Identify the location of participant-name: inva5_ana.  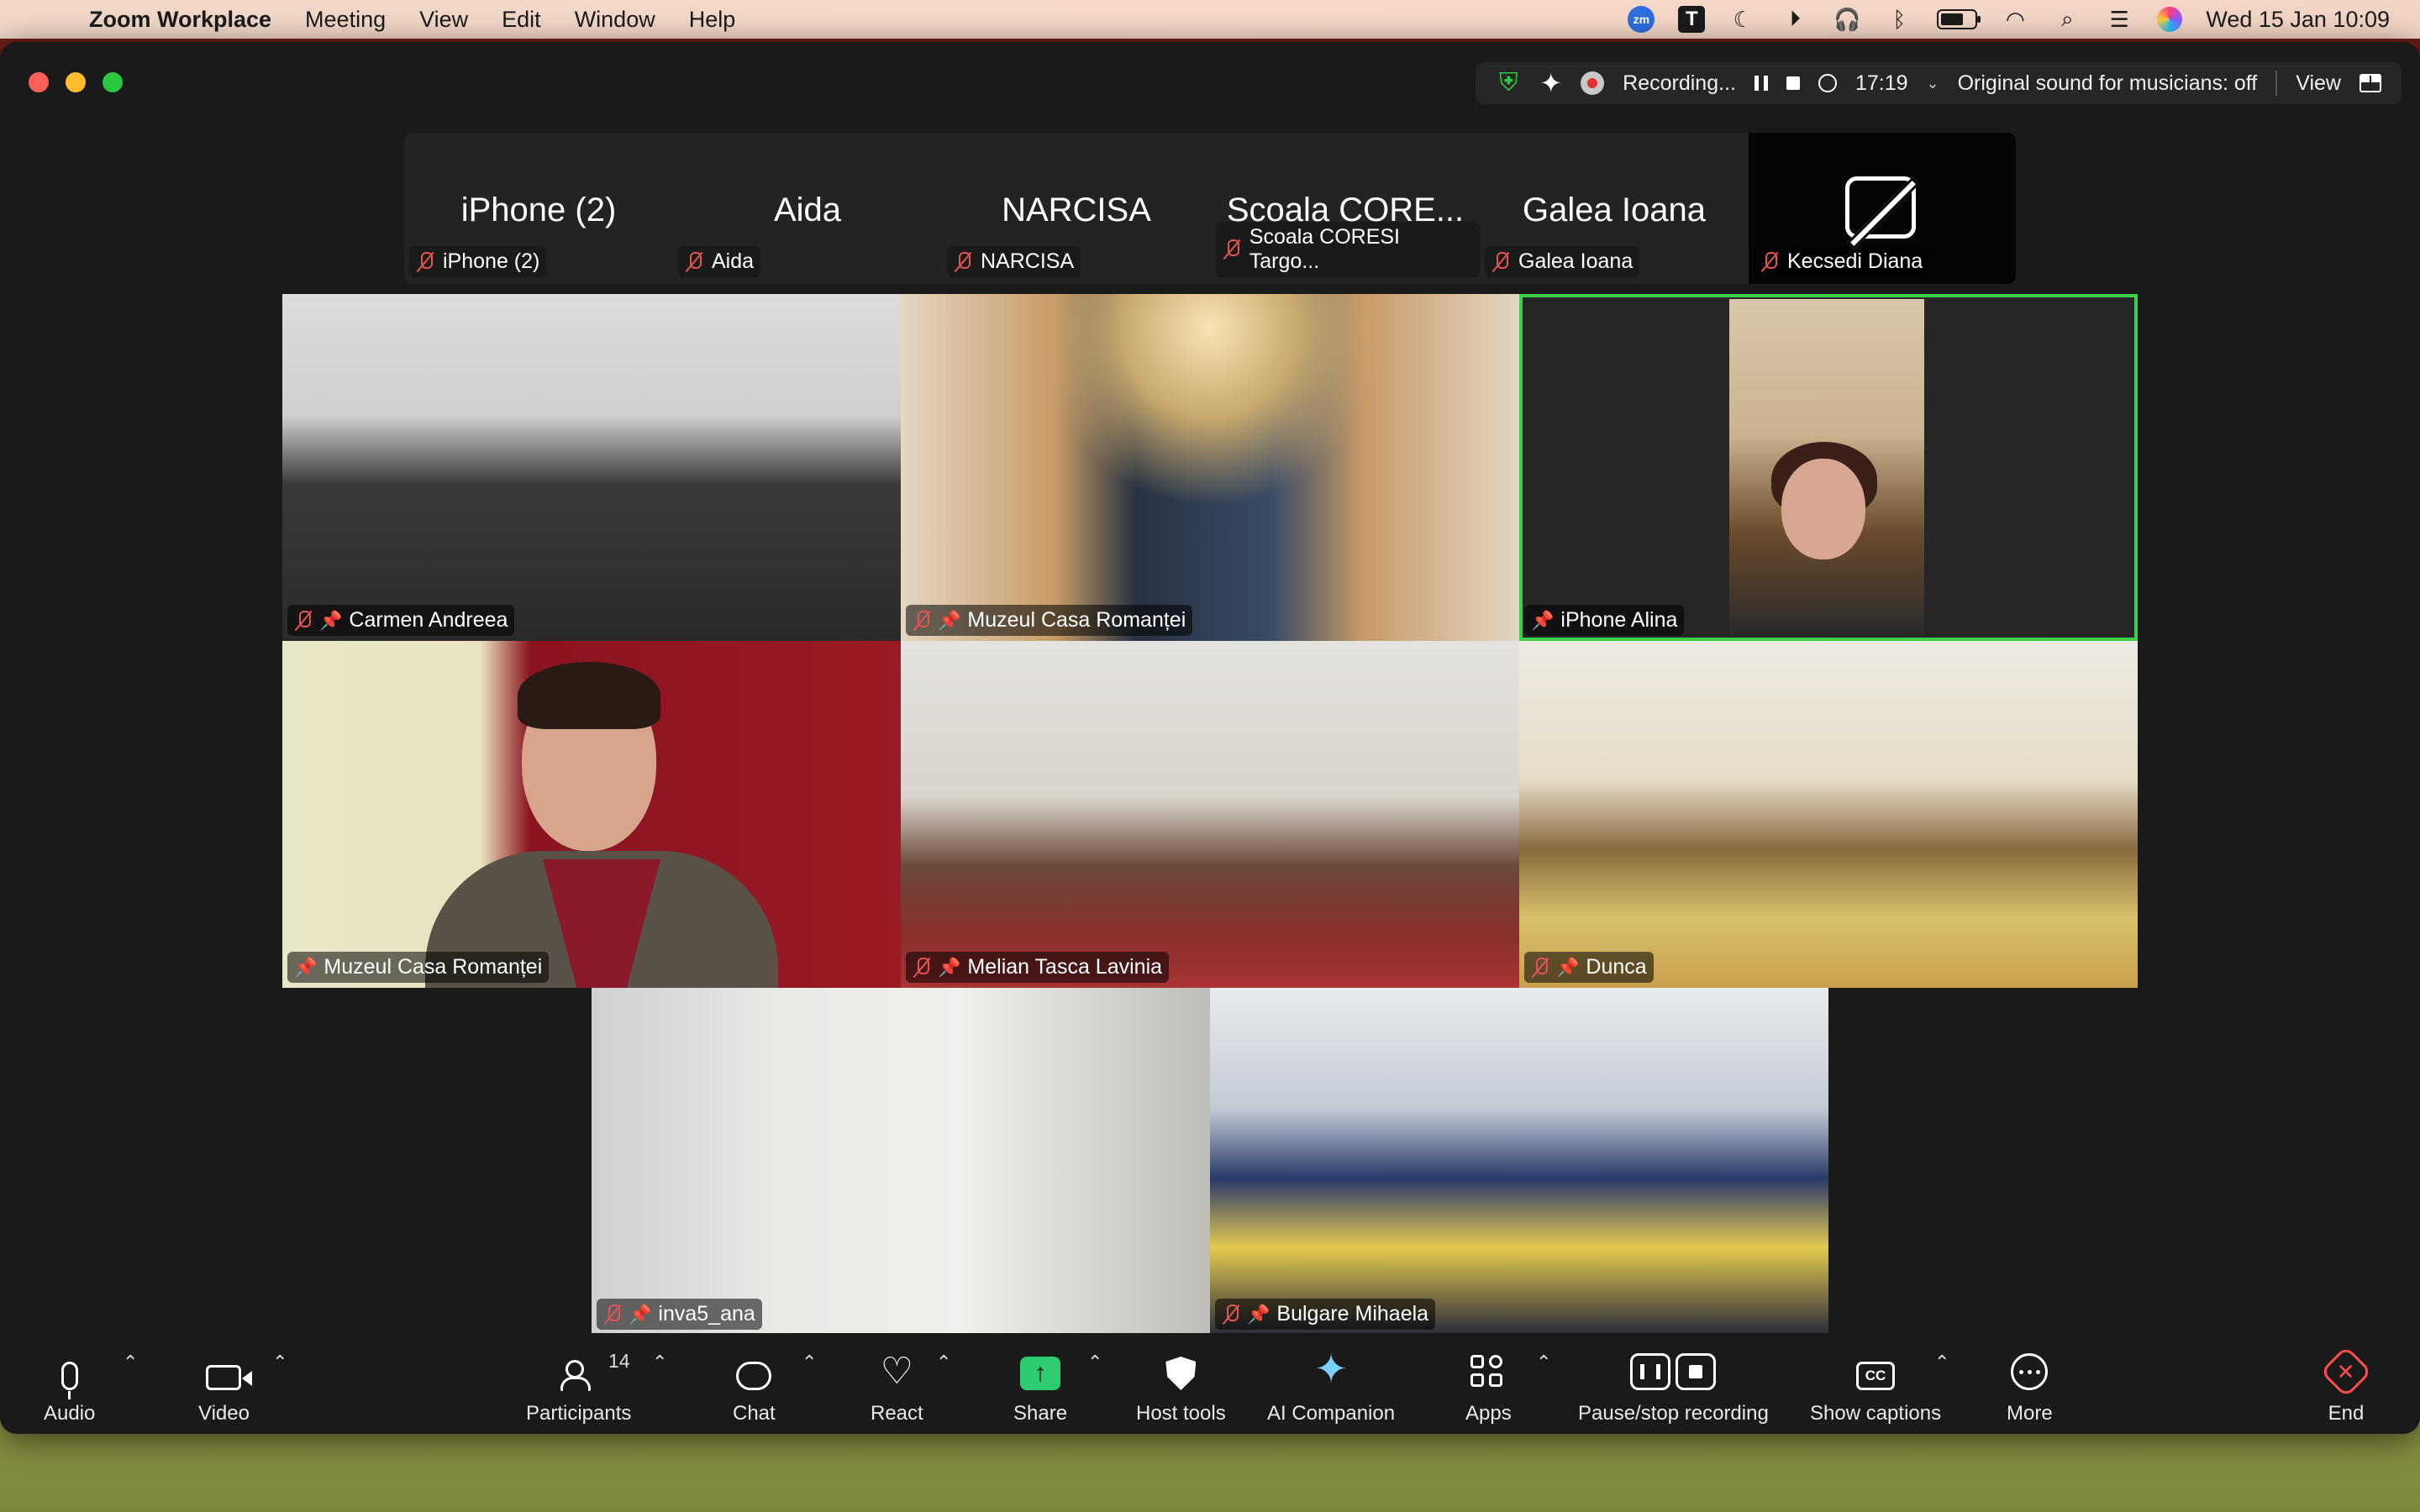
(706, 1314).